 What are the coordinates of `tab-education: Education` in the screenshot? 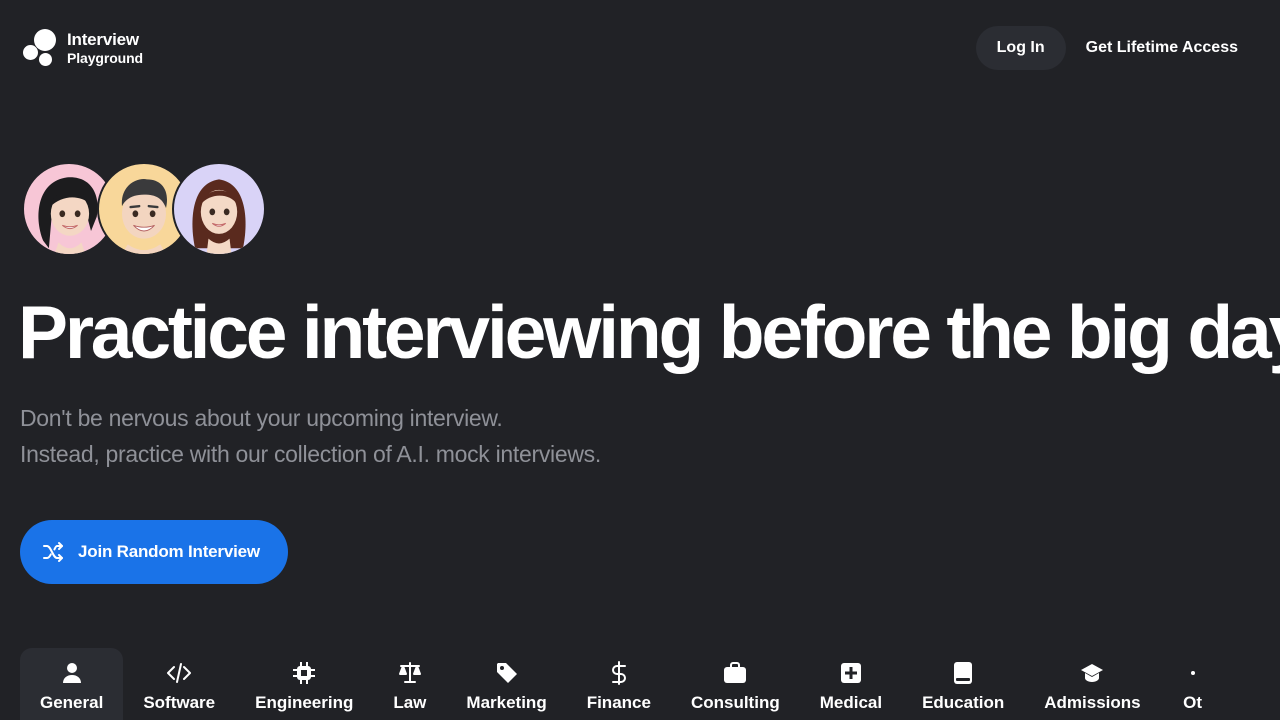 It's located at (963, 684).